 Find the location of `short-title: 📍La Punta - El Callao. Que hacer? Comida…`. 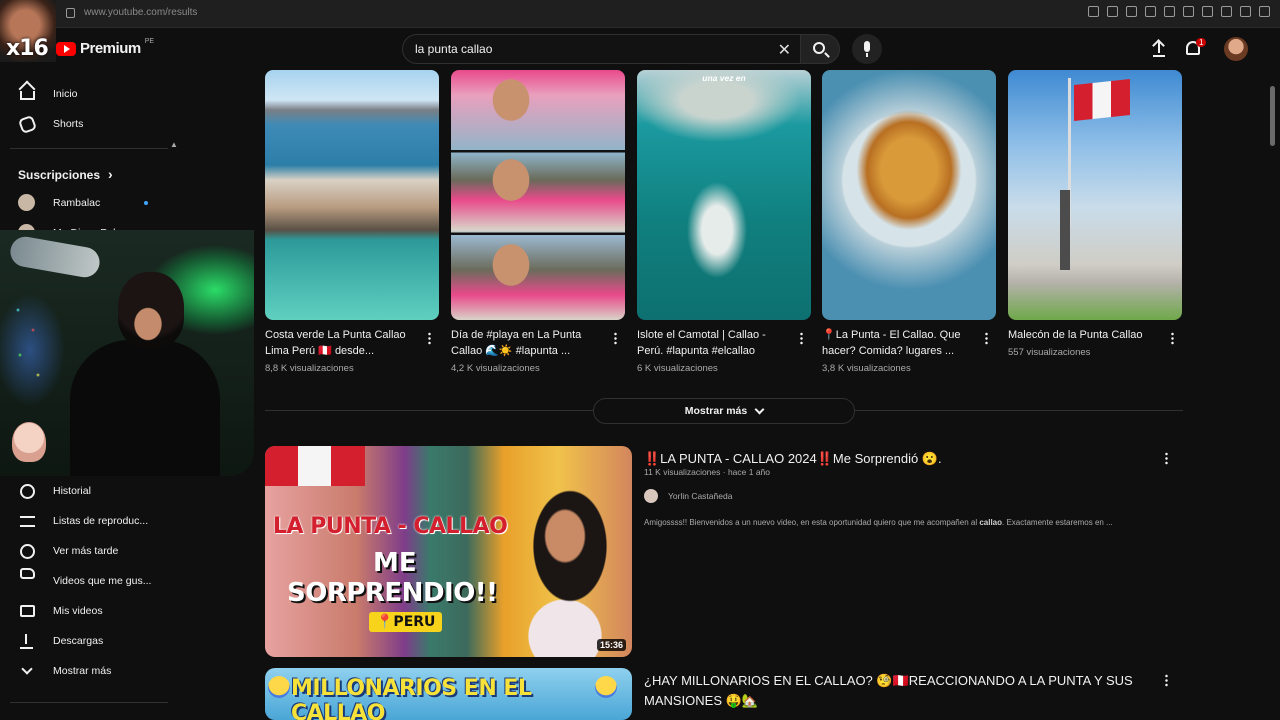

short-title: 📍La Punta - El Callao. Que hacer? Comida… is located at coordinates (897, 343).